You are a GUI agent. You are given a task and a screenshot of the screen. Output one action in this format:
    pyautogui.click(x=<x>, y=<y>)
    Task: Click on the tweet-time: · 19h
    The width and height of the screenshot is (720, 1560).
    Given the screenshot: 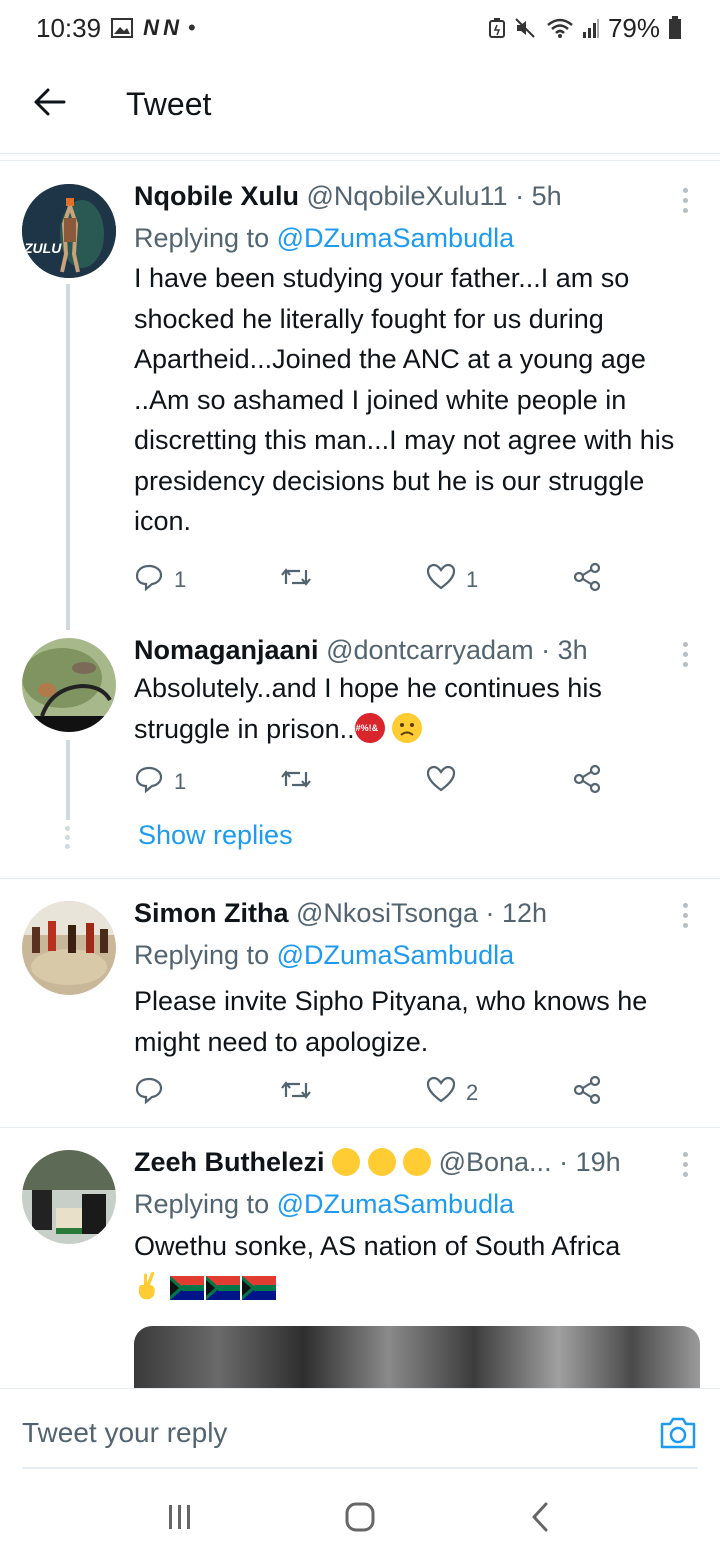 What is the action you would take?
    pyautogui.click(x=590, y=1162)
    